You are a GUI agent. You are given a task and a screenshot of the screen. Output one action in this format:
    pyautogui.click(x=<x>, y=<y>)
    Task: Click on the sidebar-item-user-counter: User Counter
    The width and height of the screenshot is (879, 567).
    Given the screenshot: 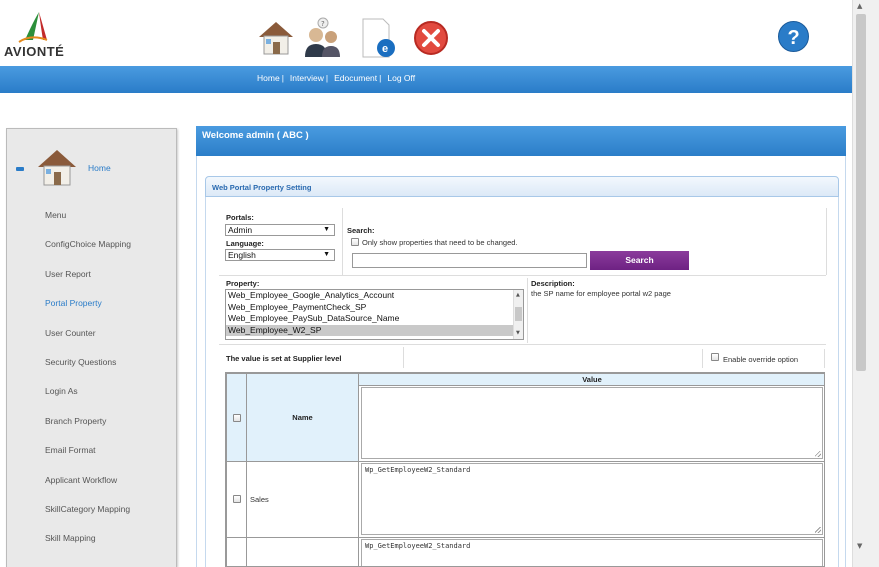 What is the action you would take?
    pyautogui.click(x=91, y=339)
    